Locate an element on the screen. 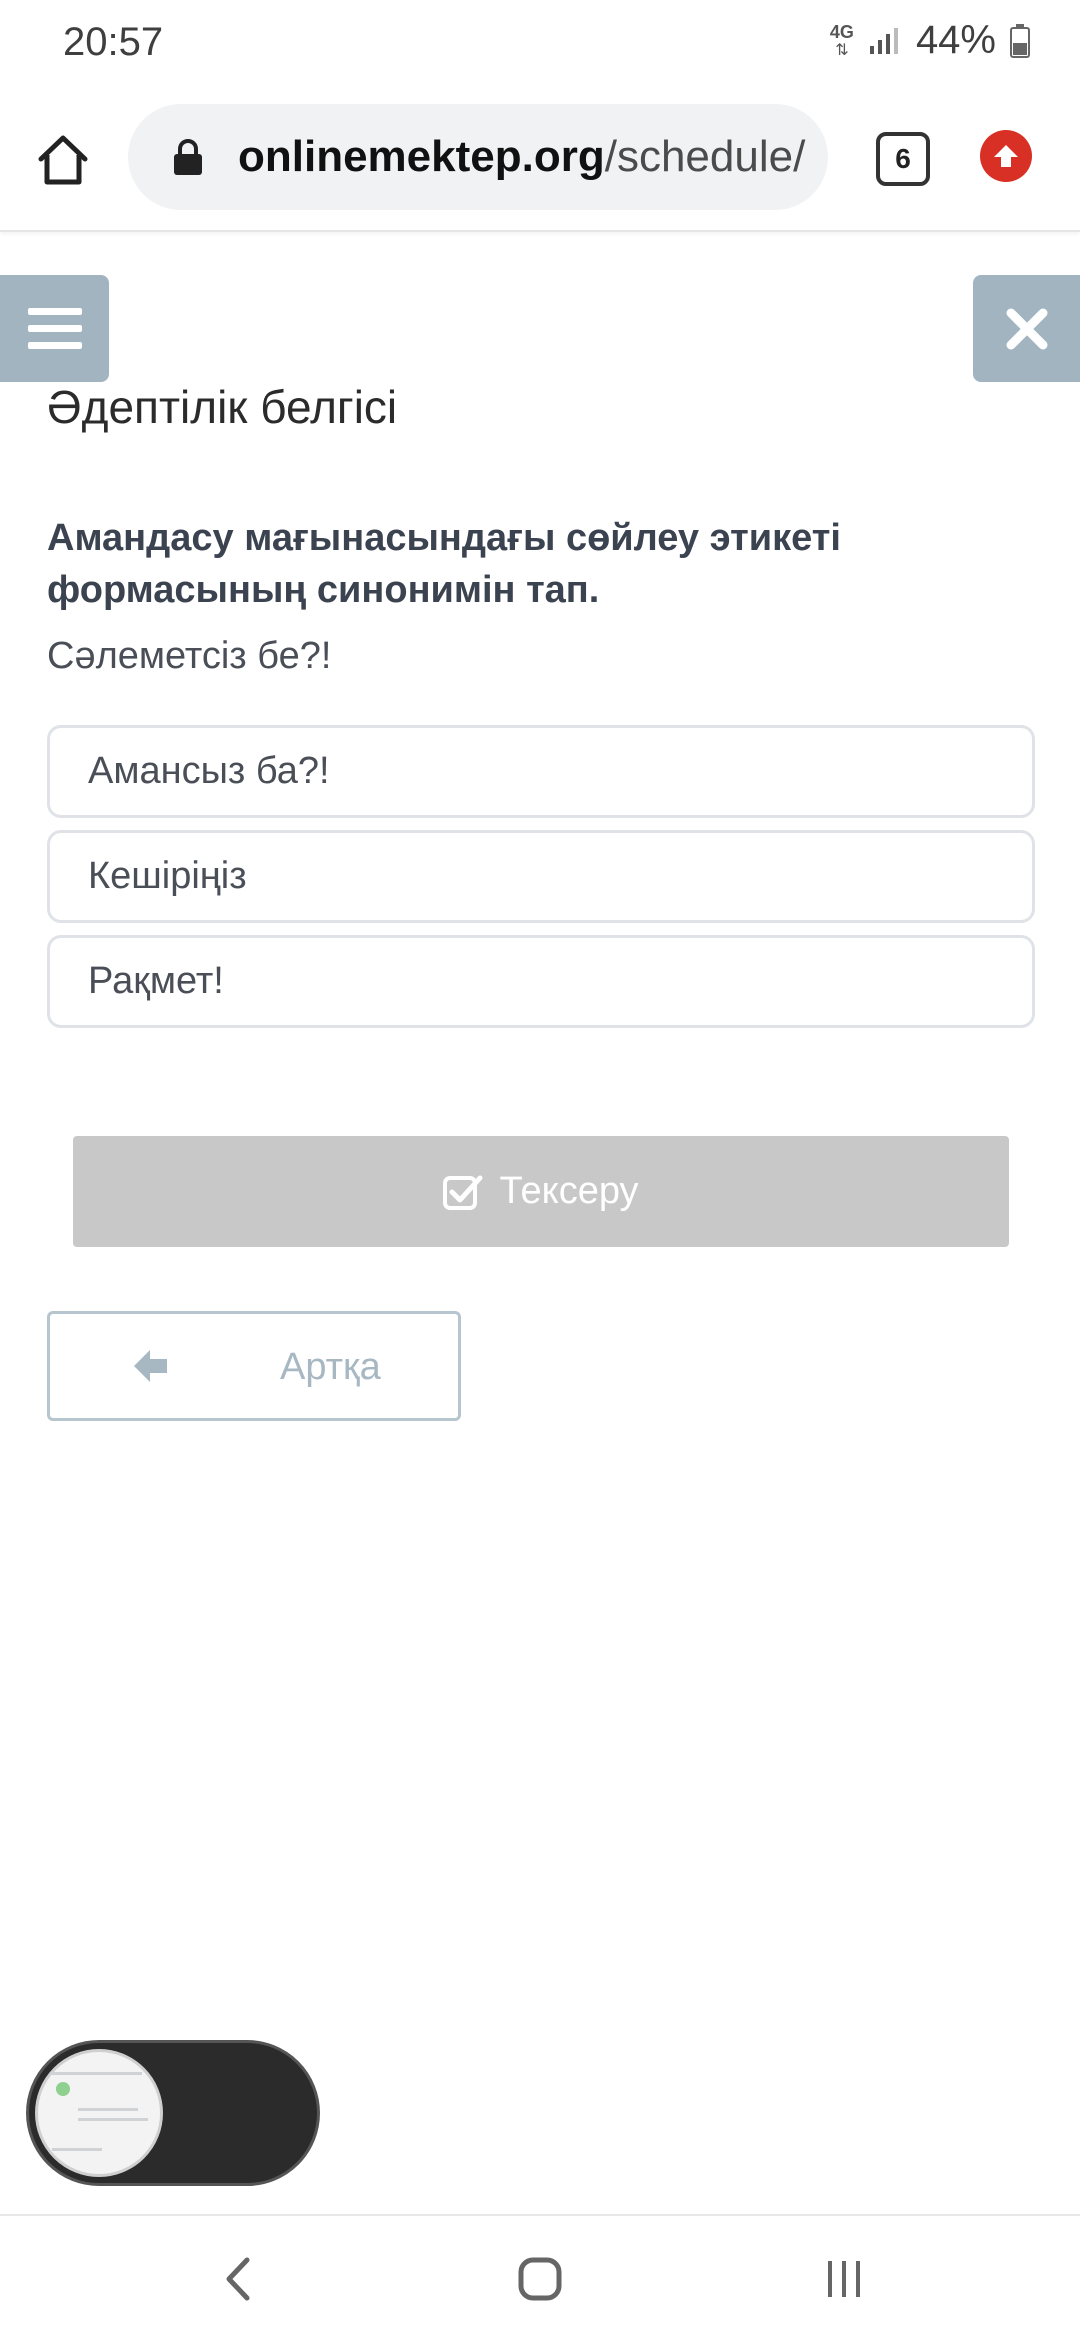 The width and height of the screenshot is (1080, 2342). update-button is located at coordinates (1006, 156).